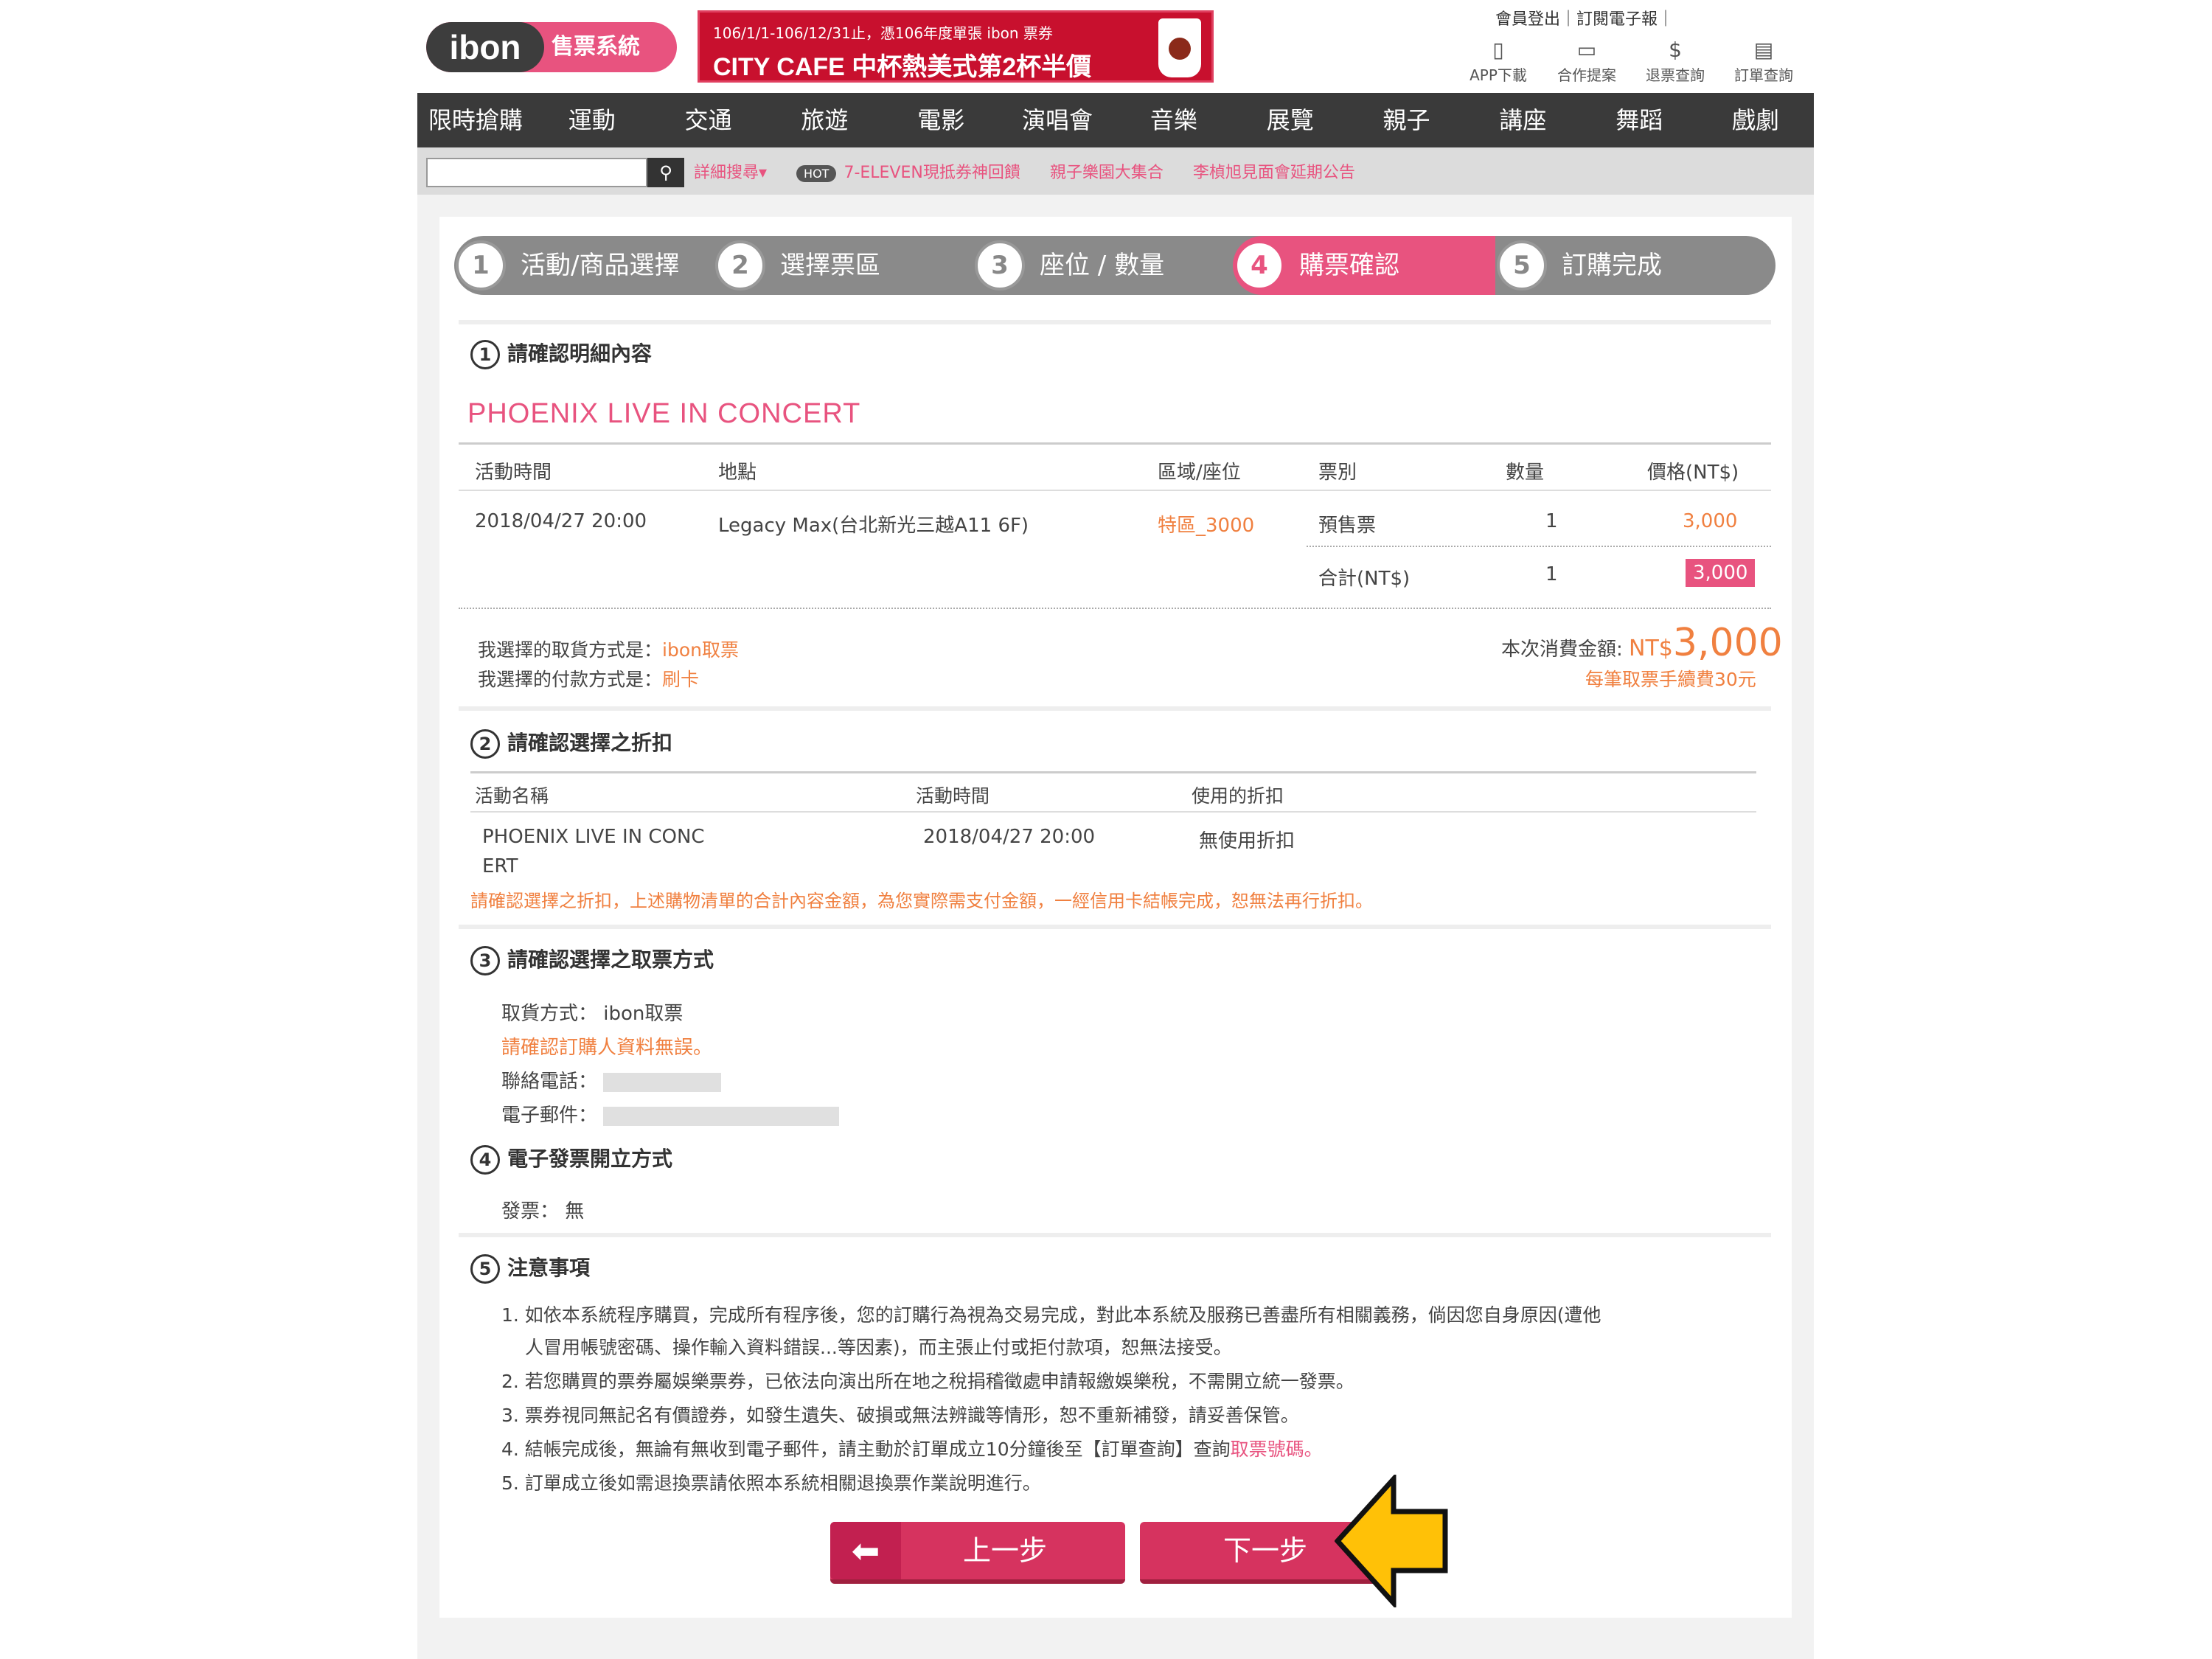  I want to click on nav-dance: 舞蹈, so click(1639, 120).